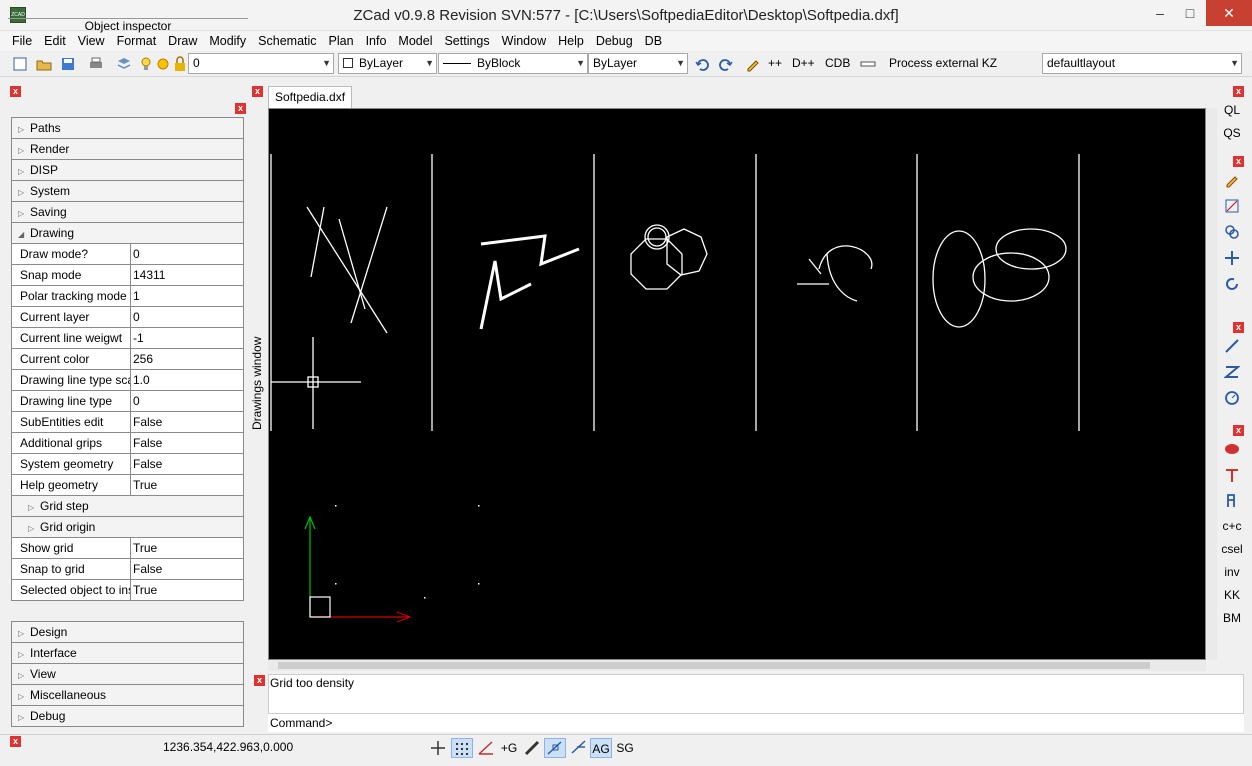 The width and height of the screenshot is (1252, 766). I want to click on plusplus-button: ++, so click(775, 63).